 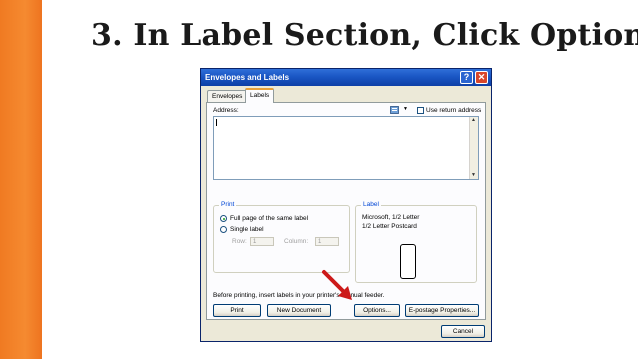 What do you see at coordinates (296, 241) in the screenshot?
I see `column-label: Column:` at bounding box center [296, 241].